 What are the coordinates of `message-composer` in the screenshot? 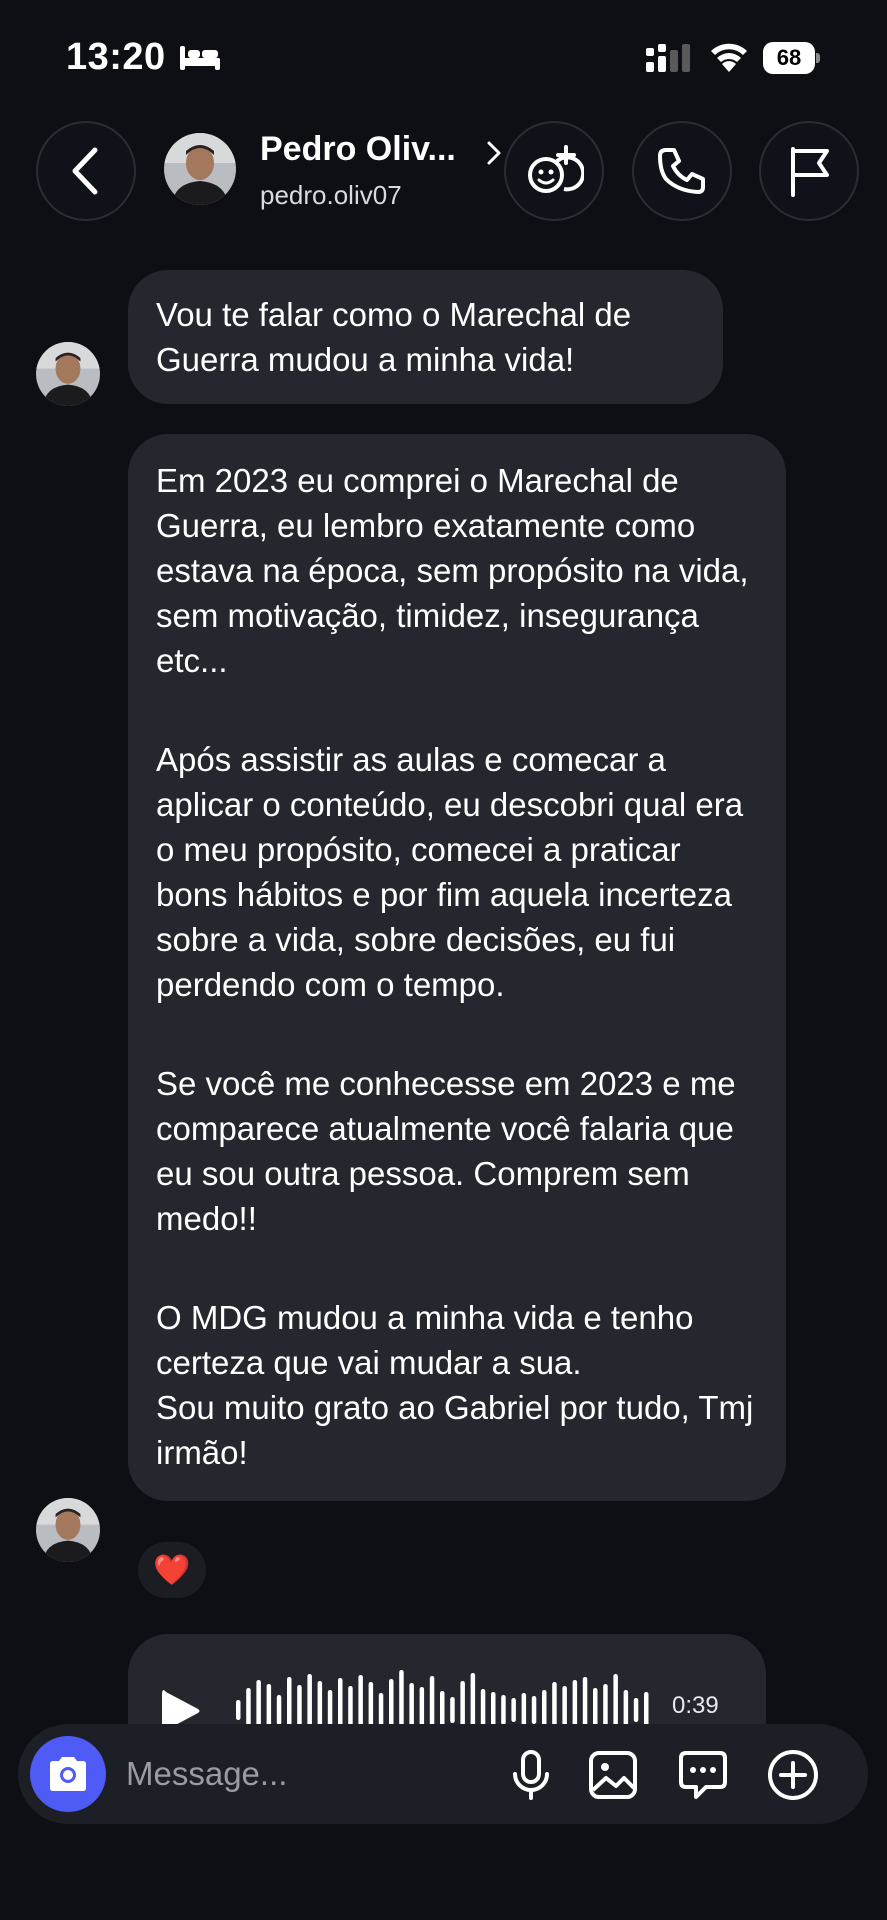 It's located at (443, 1774).